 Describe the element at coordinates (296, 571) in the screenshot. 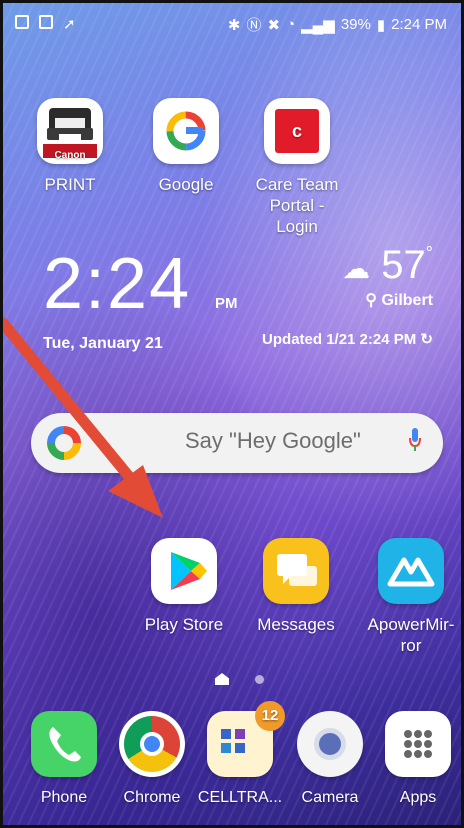

I see `messages-icon` at that location.